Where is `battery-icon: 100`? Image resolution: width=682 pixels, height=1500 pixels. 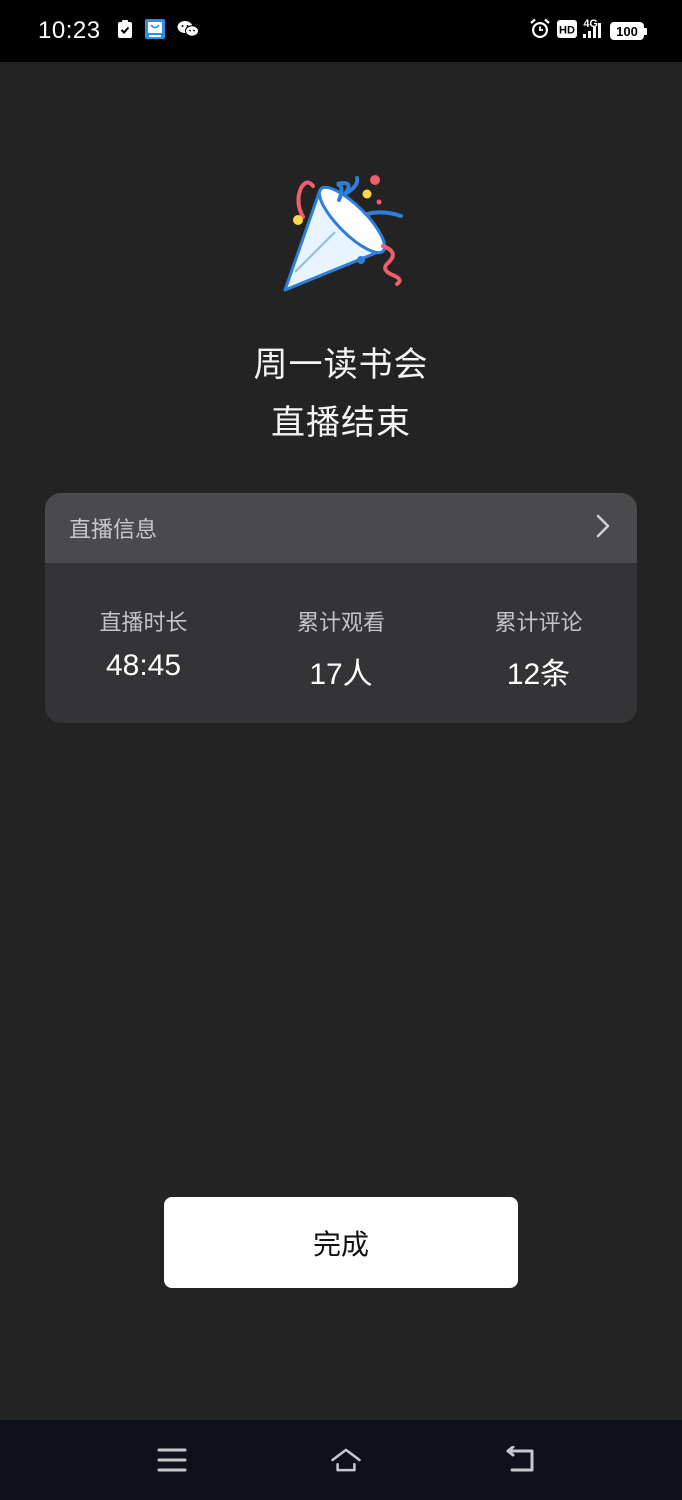
battery-icon: 100 is located at coordinates (628, 31).